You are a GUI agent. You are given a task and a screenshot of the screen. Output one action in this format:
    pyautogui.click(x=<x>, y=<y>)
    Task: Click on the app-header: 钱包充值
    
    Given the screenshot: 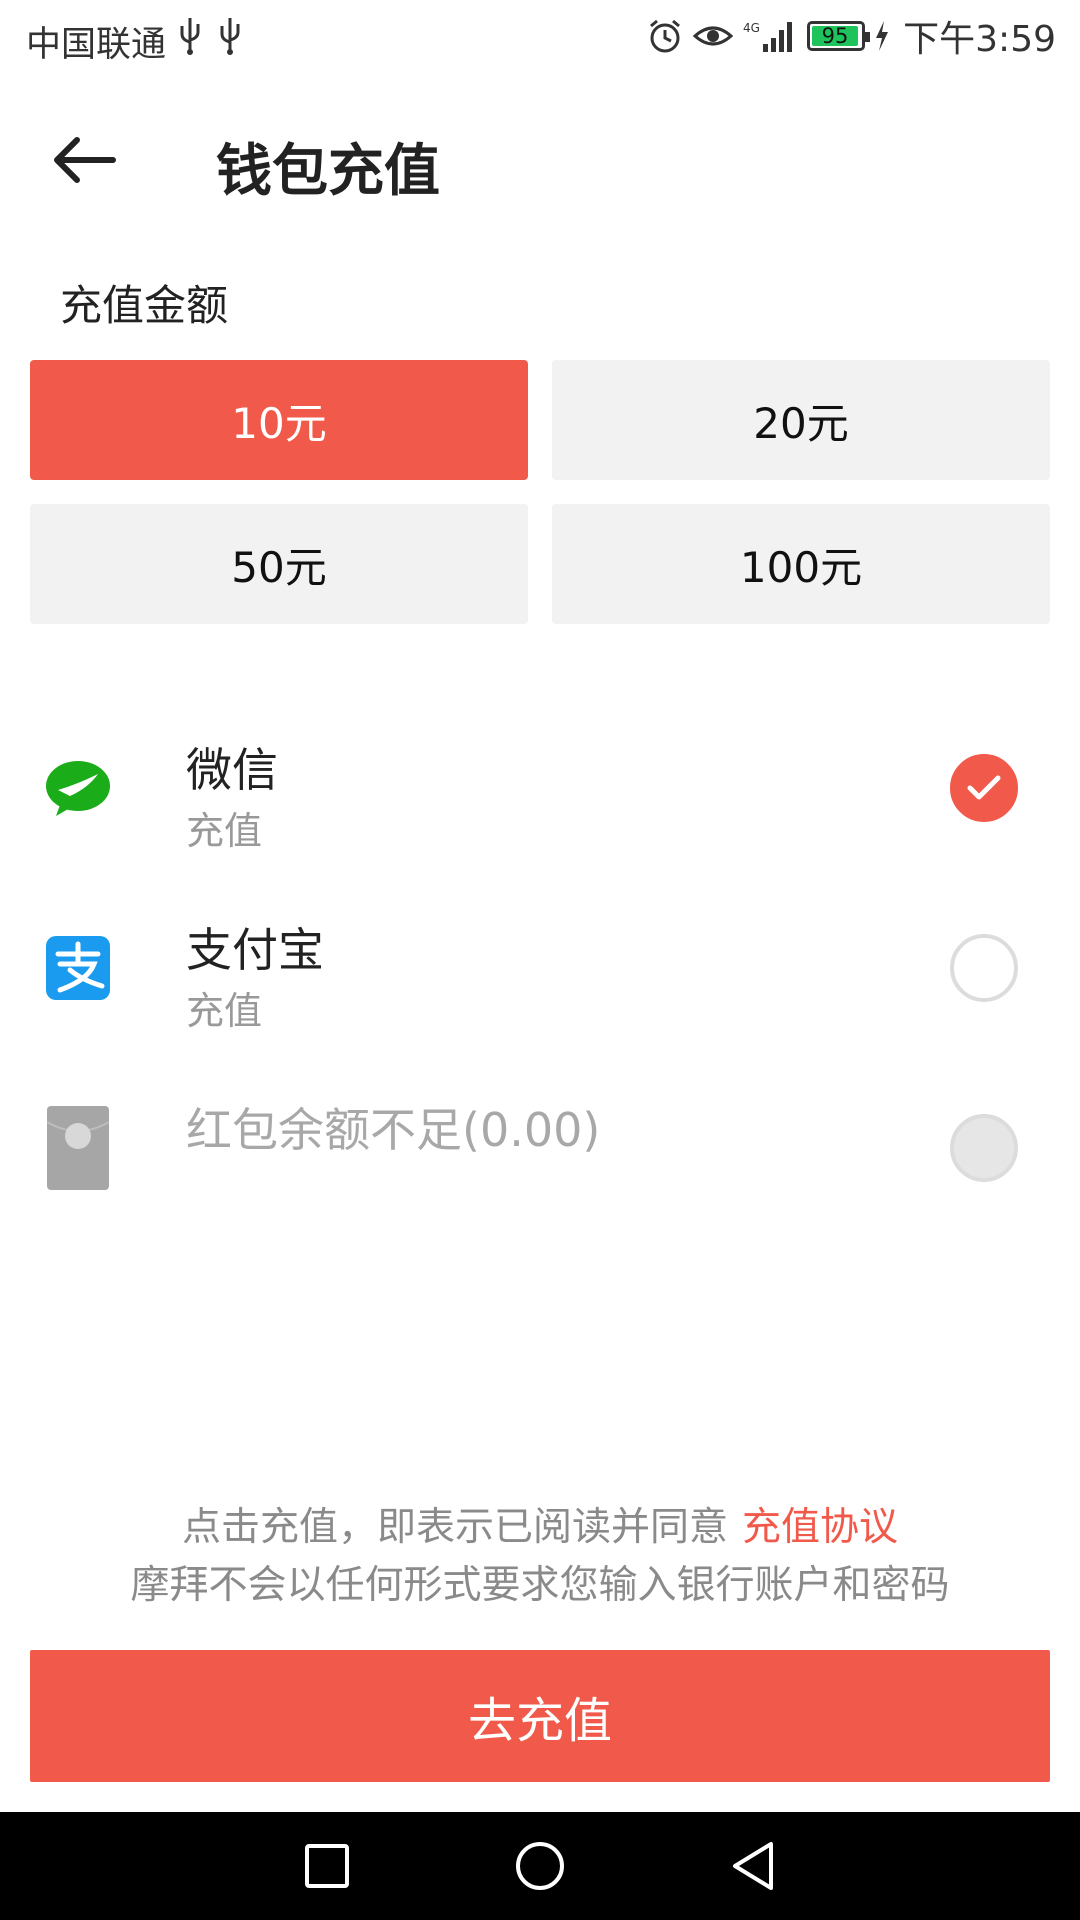 What is the action you would take?
    pyautogui.click(x=540, y=160)
    